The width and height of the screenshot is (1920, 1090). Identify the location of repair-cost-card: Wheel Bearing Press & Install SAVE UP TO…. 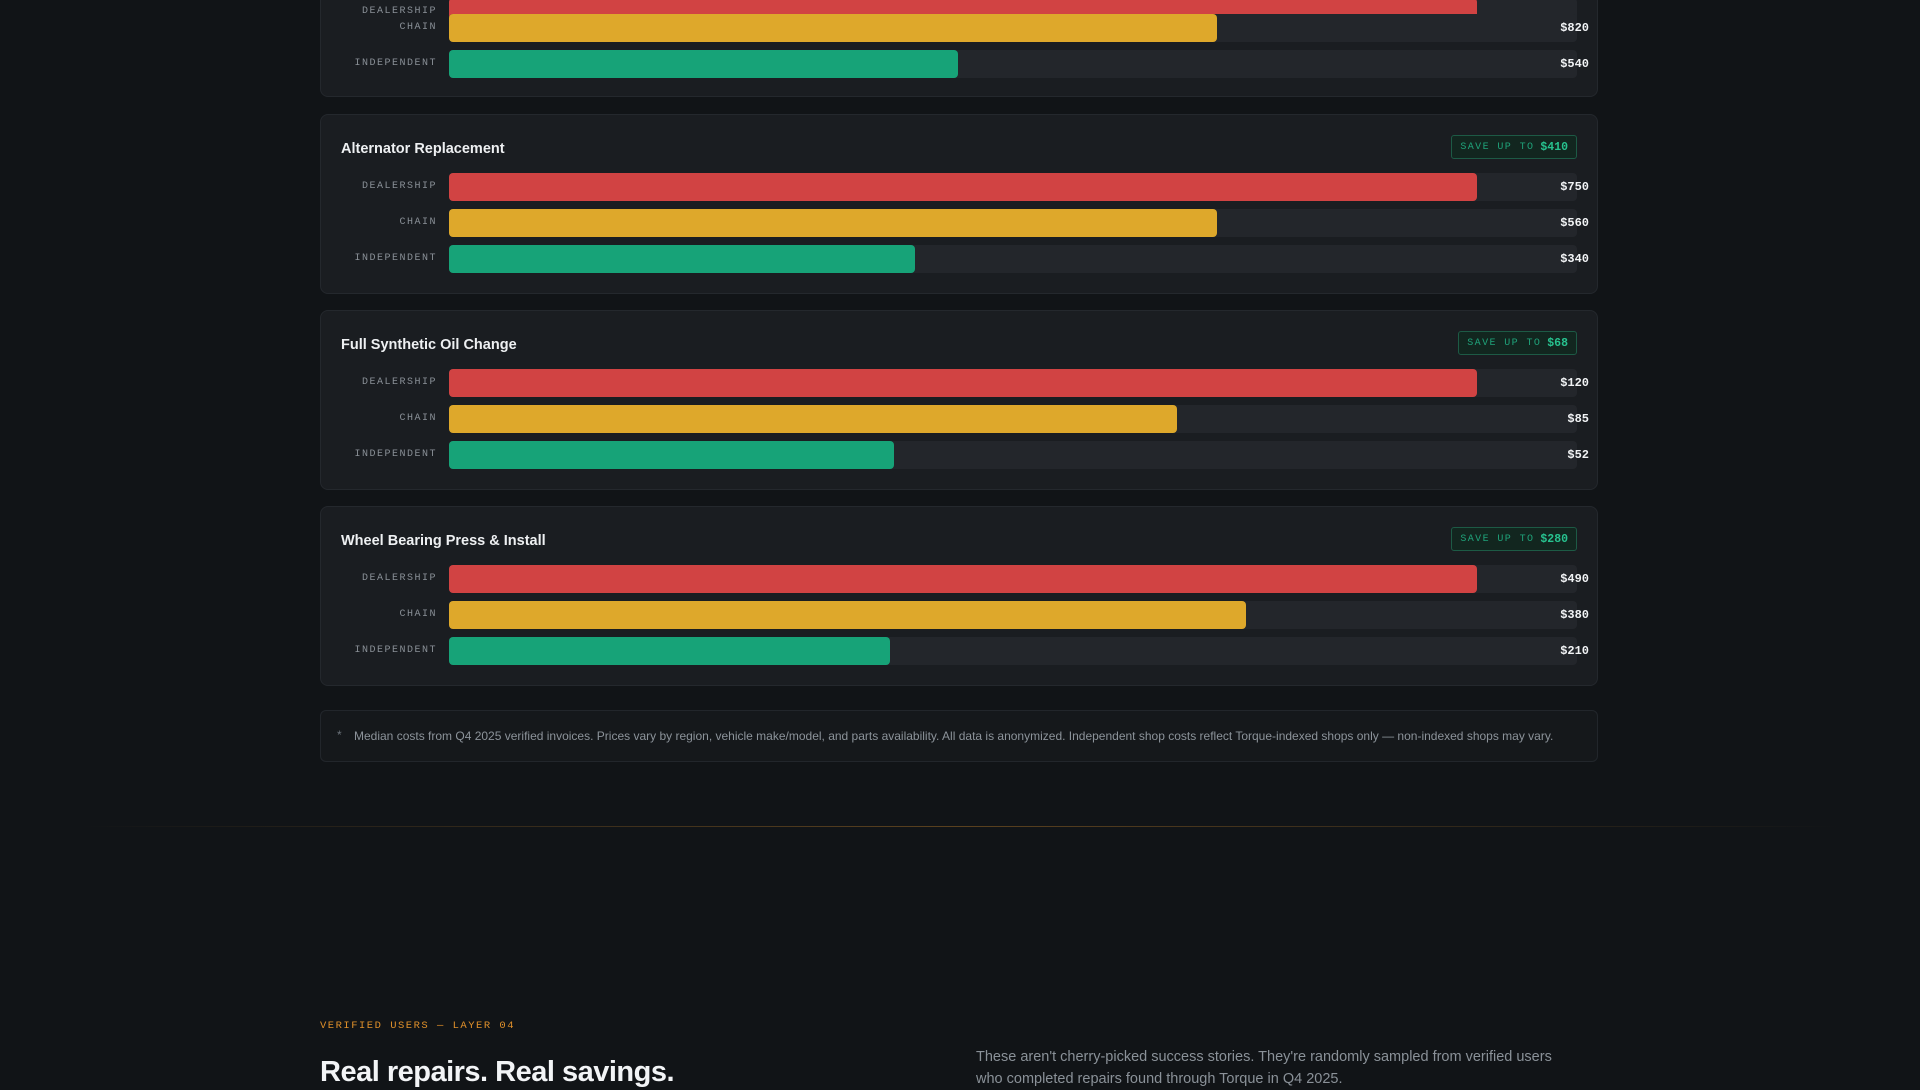
(959, 596).